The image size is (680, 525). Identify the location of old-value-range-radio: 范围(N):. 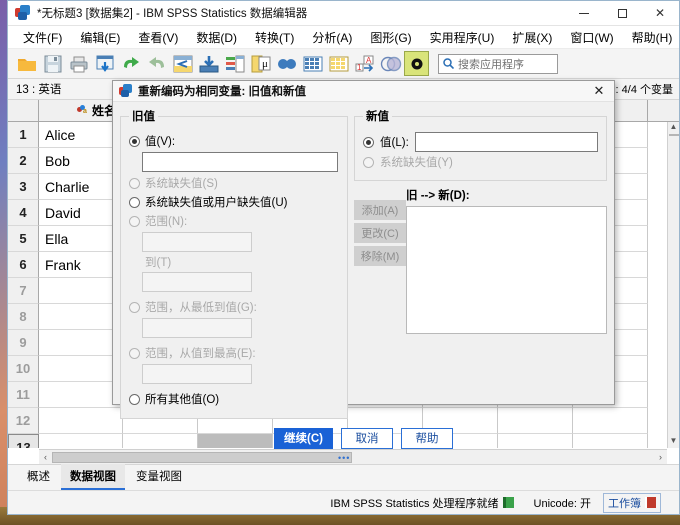
(234, 221).